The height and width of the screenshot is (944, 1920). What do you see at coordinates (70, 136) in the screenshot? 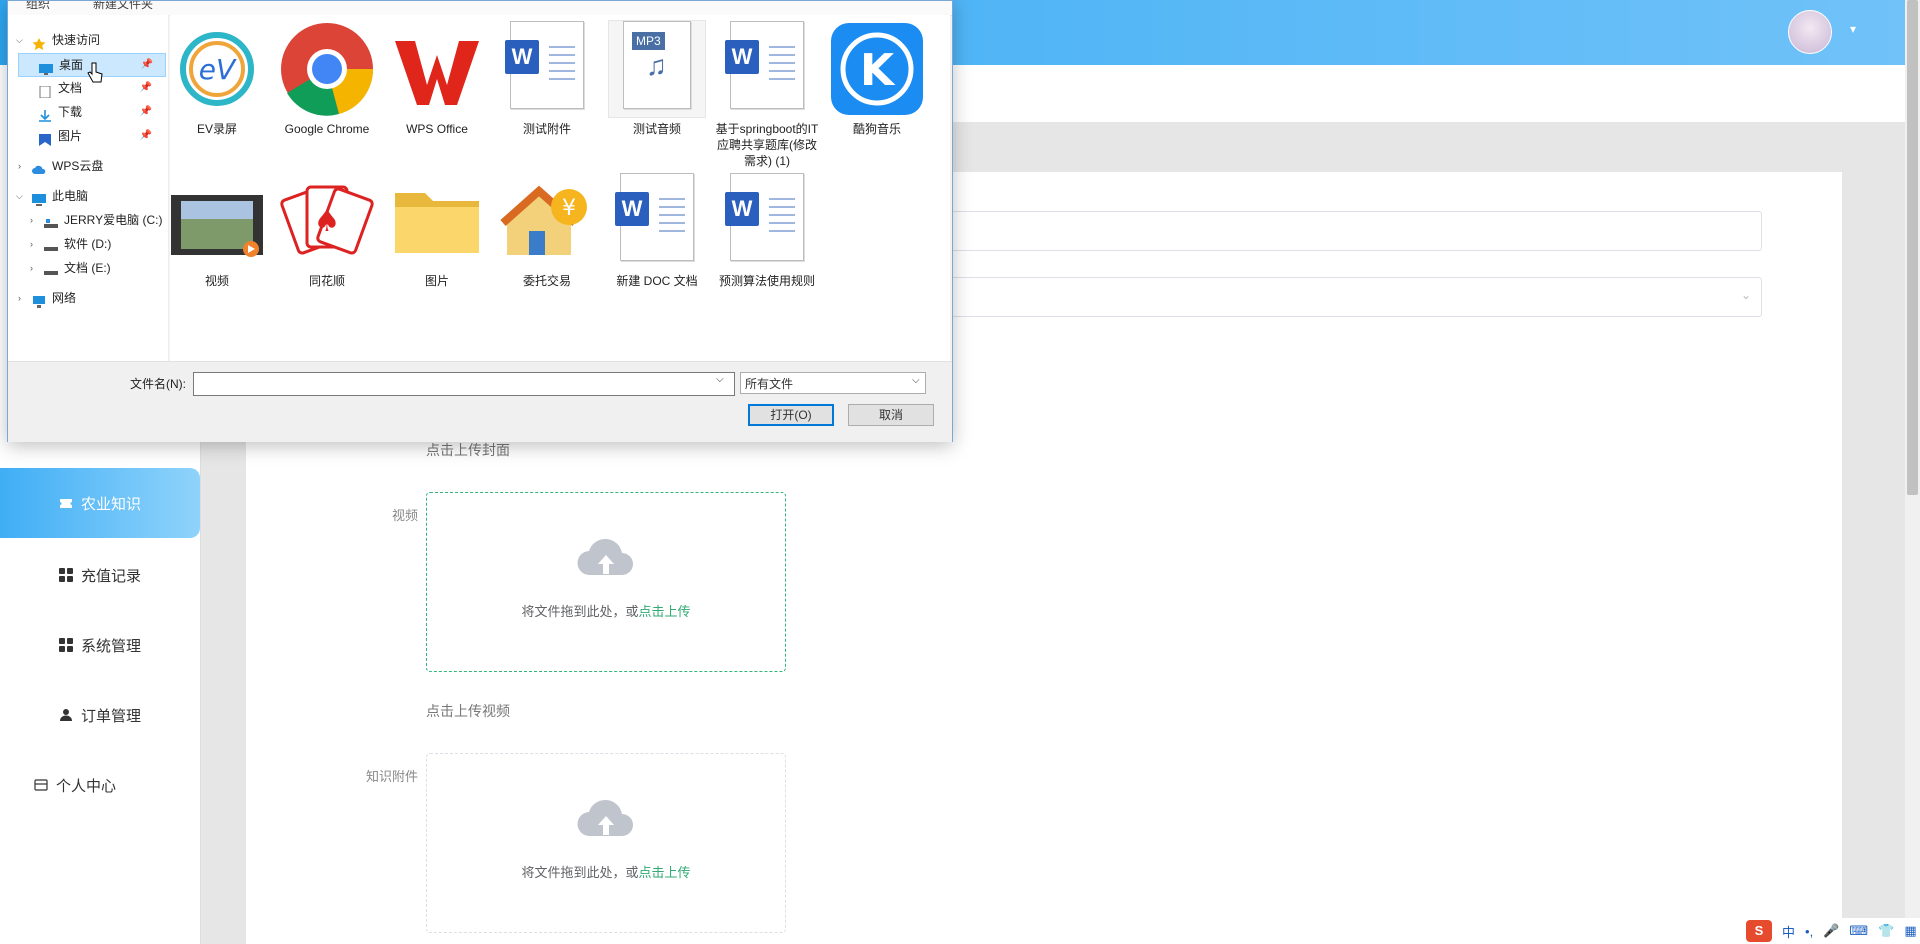
I see `tree-label: 图片` at bounding box center [70, 136].